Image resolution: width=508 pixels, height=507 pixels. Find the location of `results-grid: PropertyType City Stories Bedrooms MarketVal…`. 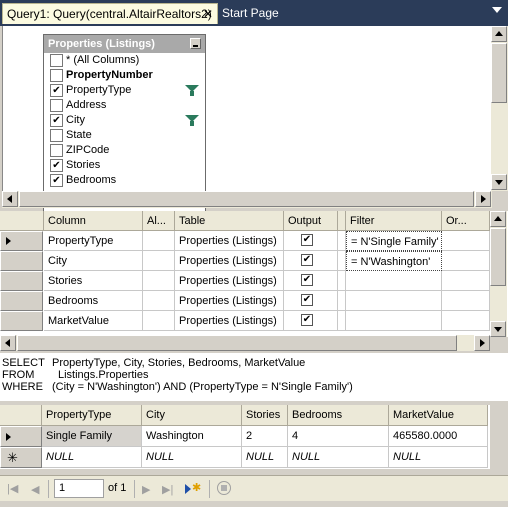

results-grid: PropertyType City Stories Bedrooms MarketVal… is located at coordinates (245, 437).